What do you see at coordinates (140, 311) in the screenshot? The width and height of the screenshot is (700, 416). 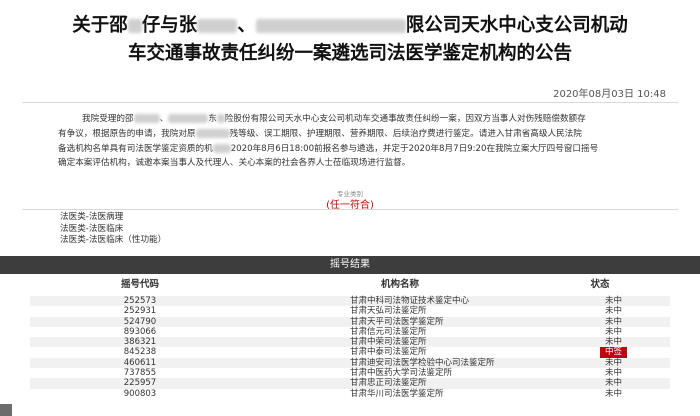 I see `row-code: 252931` at bounding box center [140, 311].